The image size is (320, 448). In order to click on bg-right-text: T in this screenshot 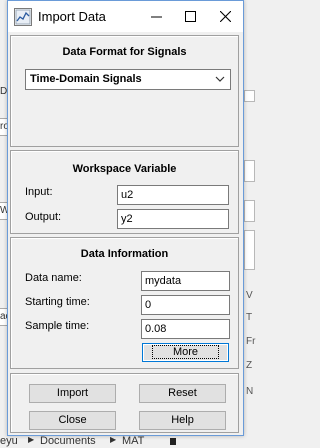, I will do `click(249, 317)`.